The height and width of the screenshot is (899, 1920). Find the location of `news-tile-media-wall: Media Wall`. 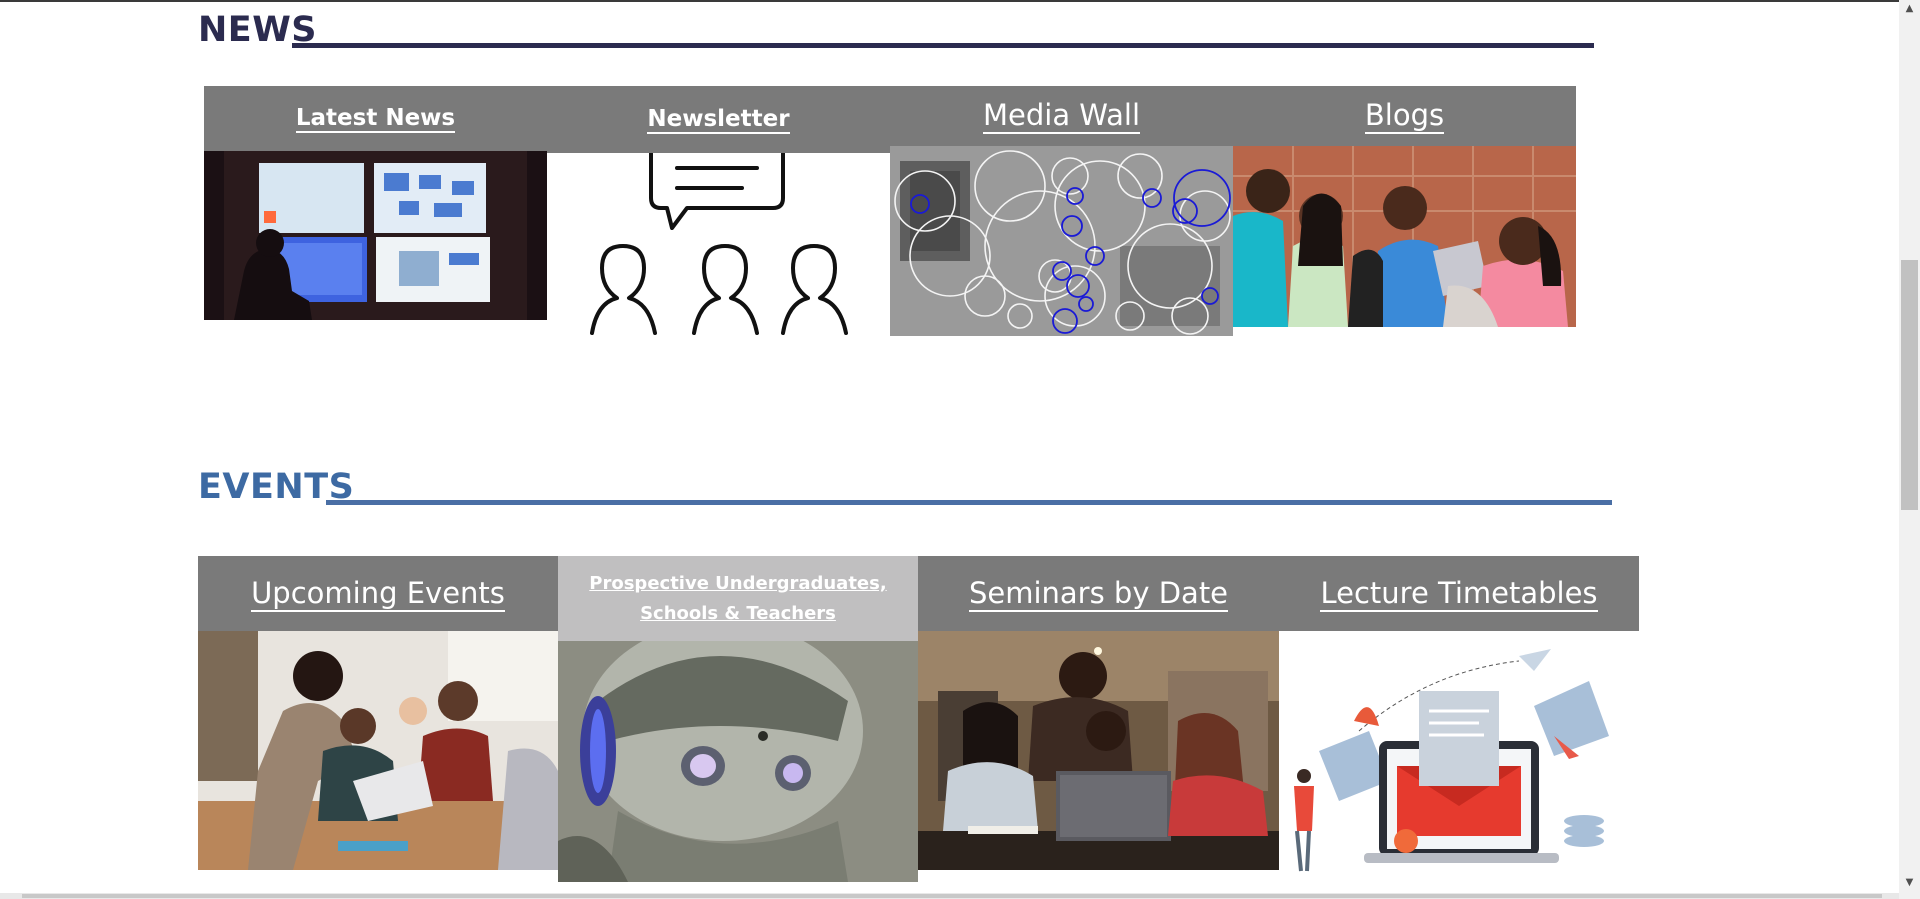

news-tile-media-wall: Media Wall is located at coordinates (1061, 211).